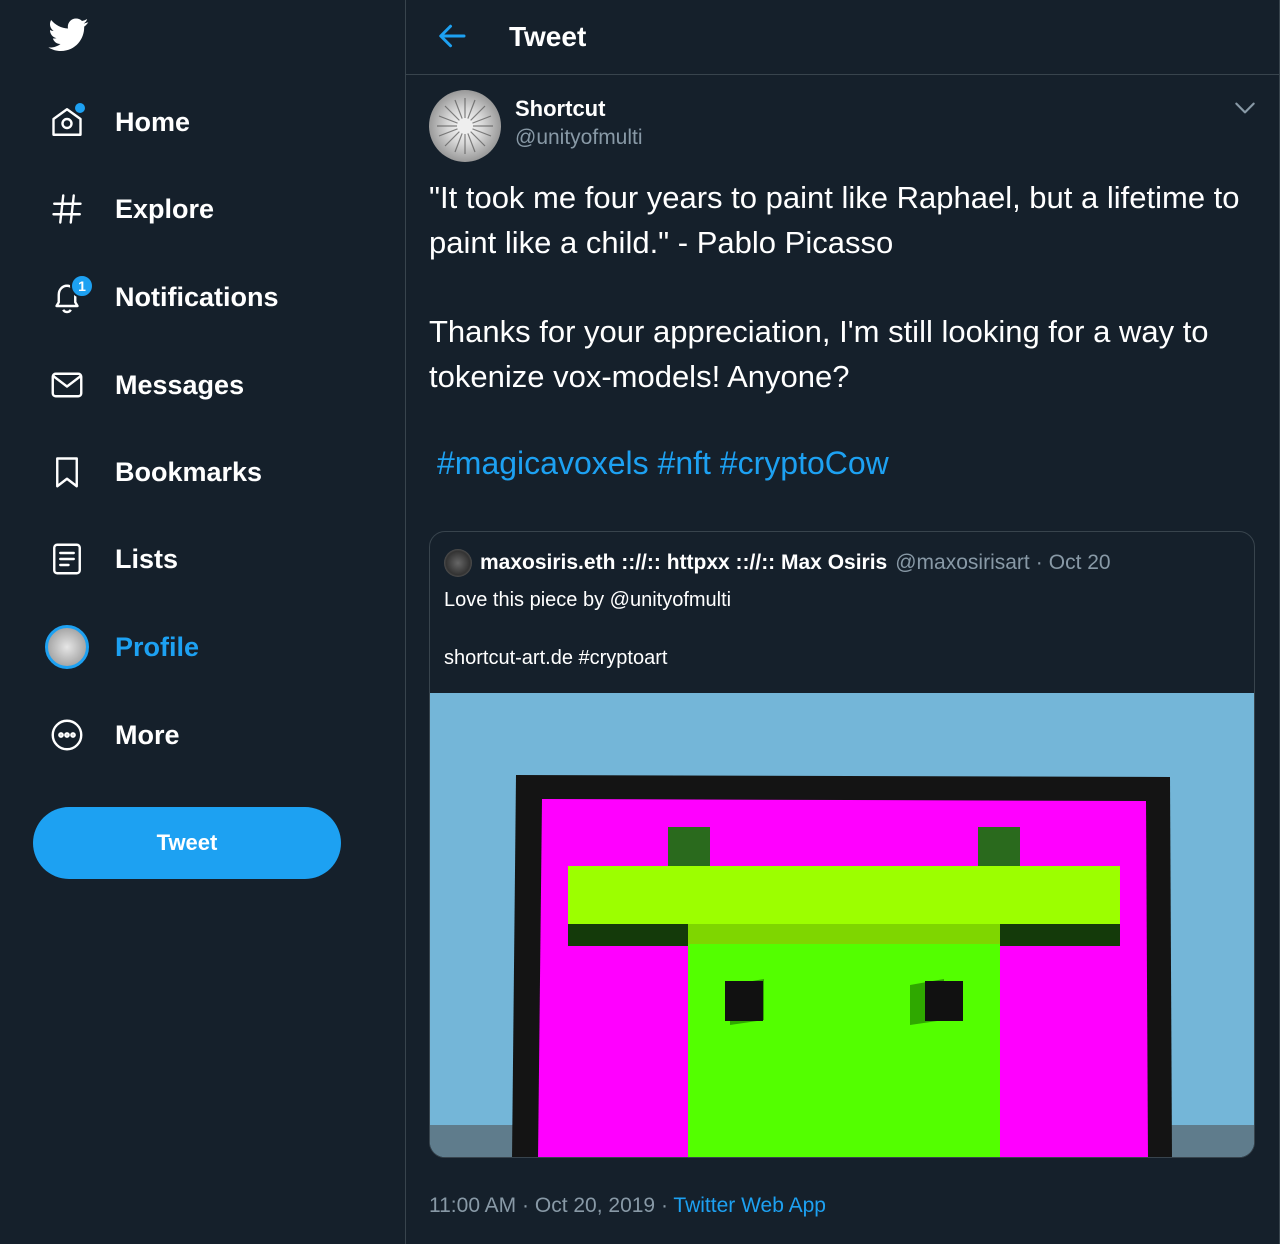 This screenshot has width=1280, height=1244. I want to click on chevron-down-icon, so click(1245, 108).